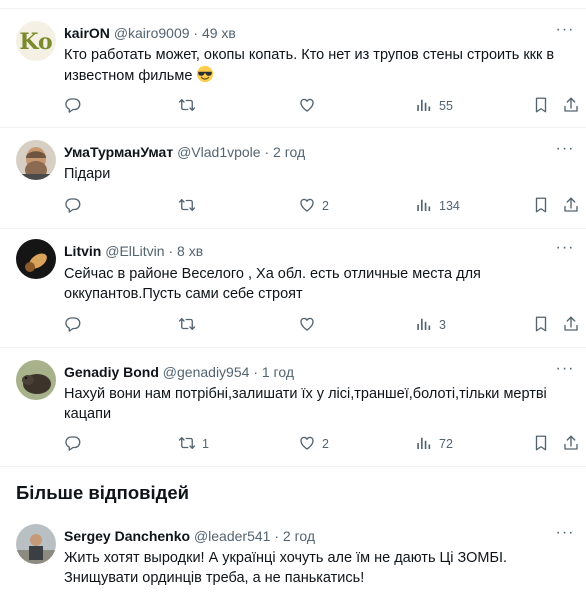  I want to click on views-count: 134, so click(449, 206).